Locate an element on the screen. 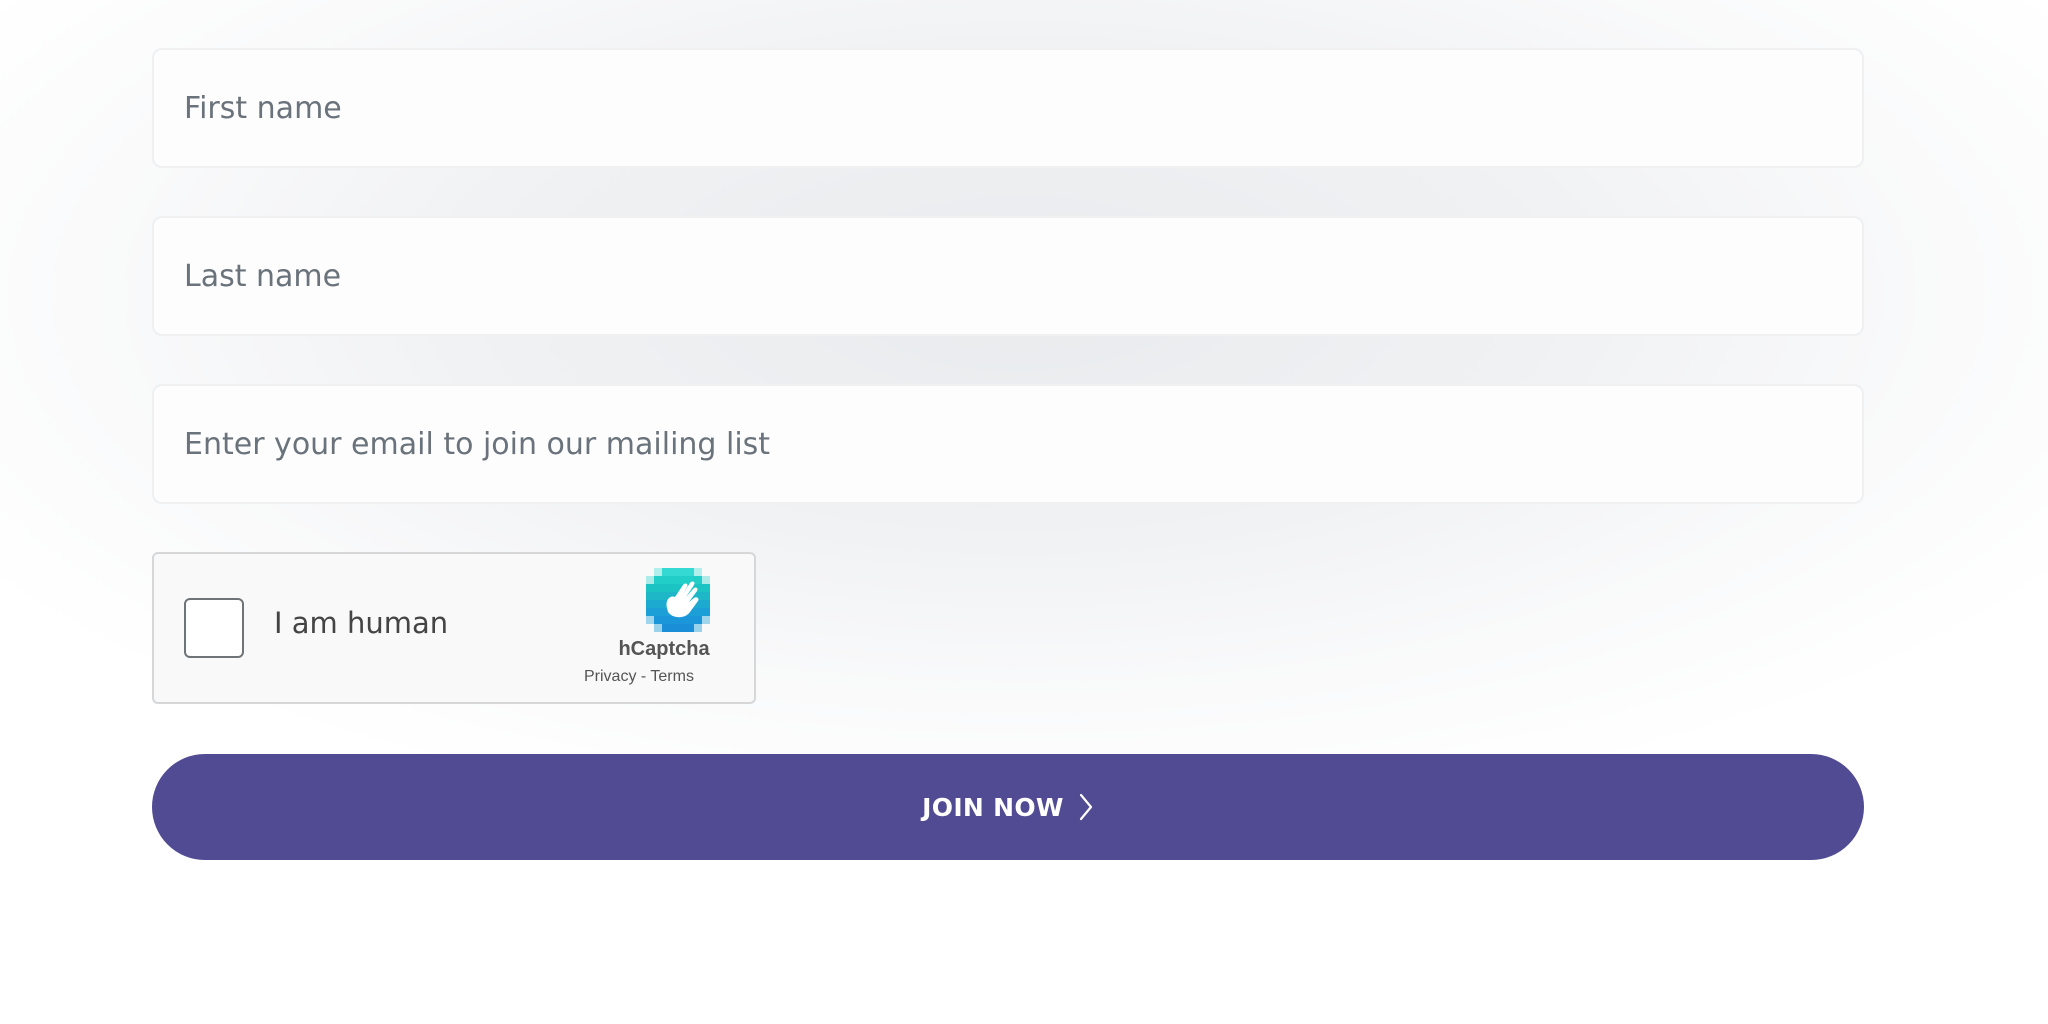 The width and height of the screenshot is (2048, 1024). hcaptcha-widget: I am human hCaptcha Privacy - Terms is located at coordinates (454, 628).